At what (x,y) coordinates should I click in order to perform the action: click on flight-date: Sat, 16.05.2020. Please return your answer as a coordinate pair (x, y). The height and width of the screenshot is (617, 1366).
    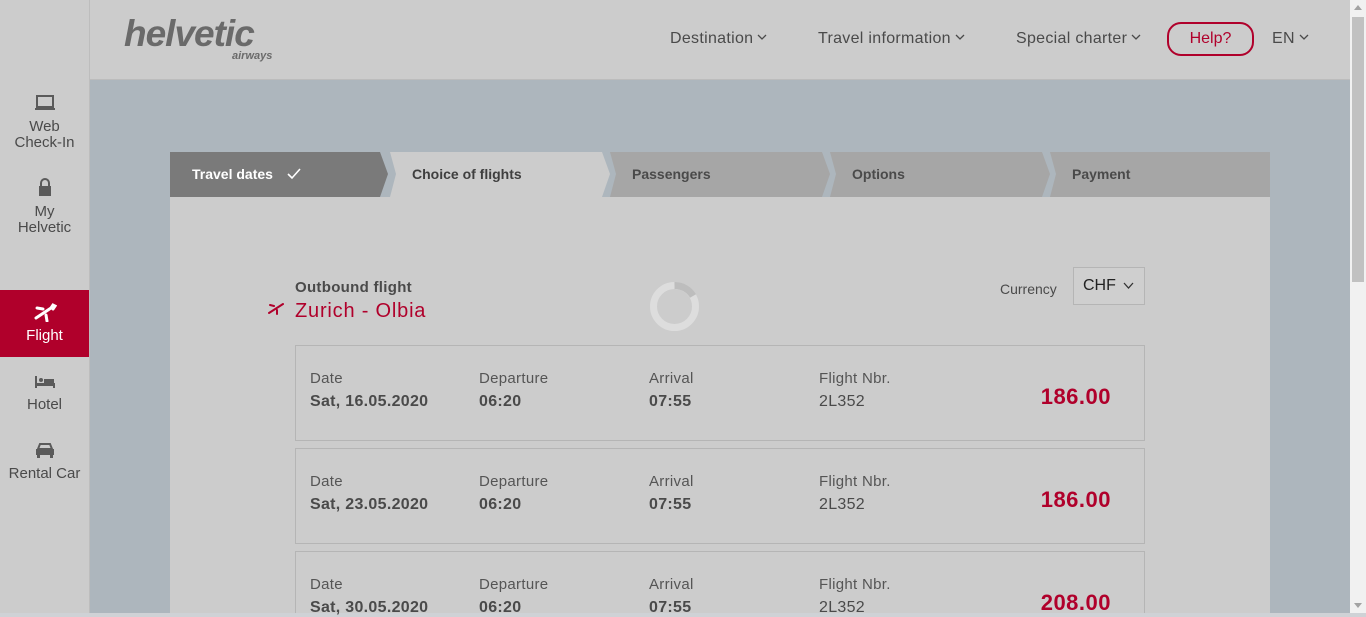
    Looking at the image, I should click on (369, 401).